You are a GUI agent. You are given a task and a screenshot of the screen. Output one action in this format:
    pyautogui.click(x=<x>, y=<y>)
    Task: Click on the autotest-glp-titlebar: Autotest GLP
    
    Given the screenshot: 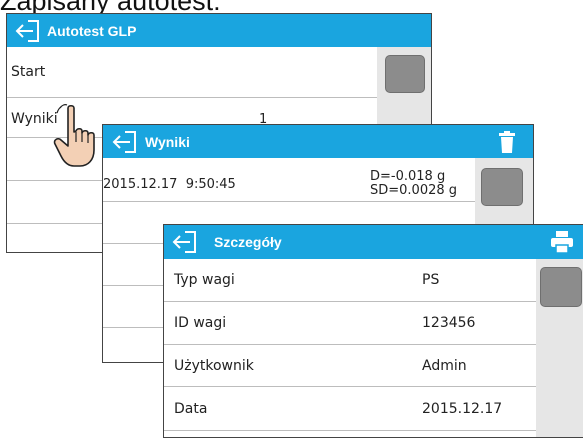 What is the action you would take?
    pyautogui.click(x=219, y=30)
    